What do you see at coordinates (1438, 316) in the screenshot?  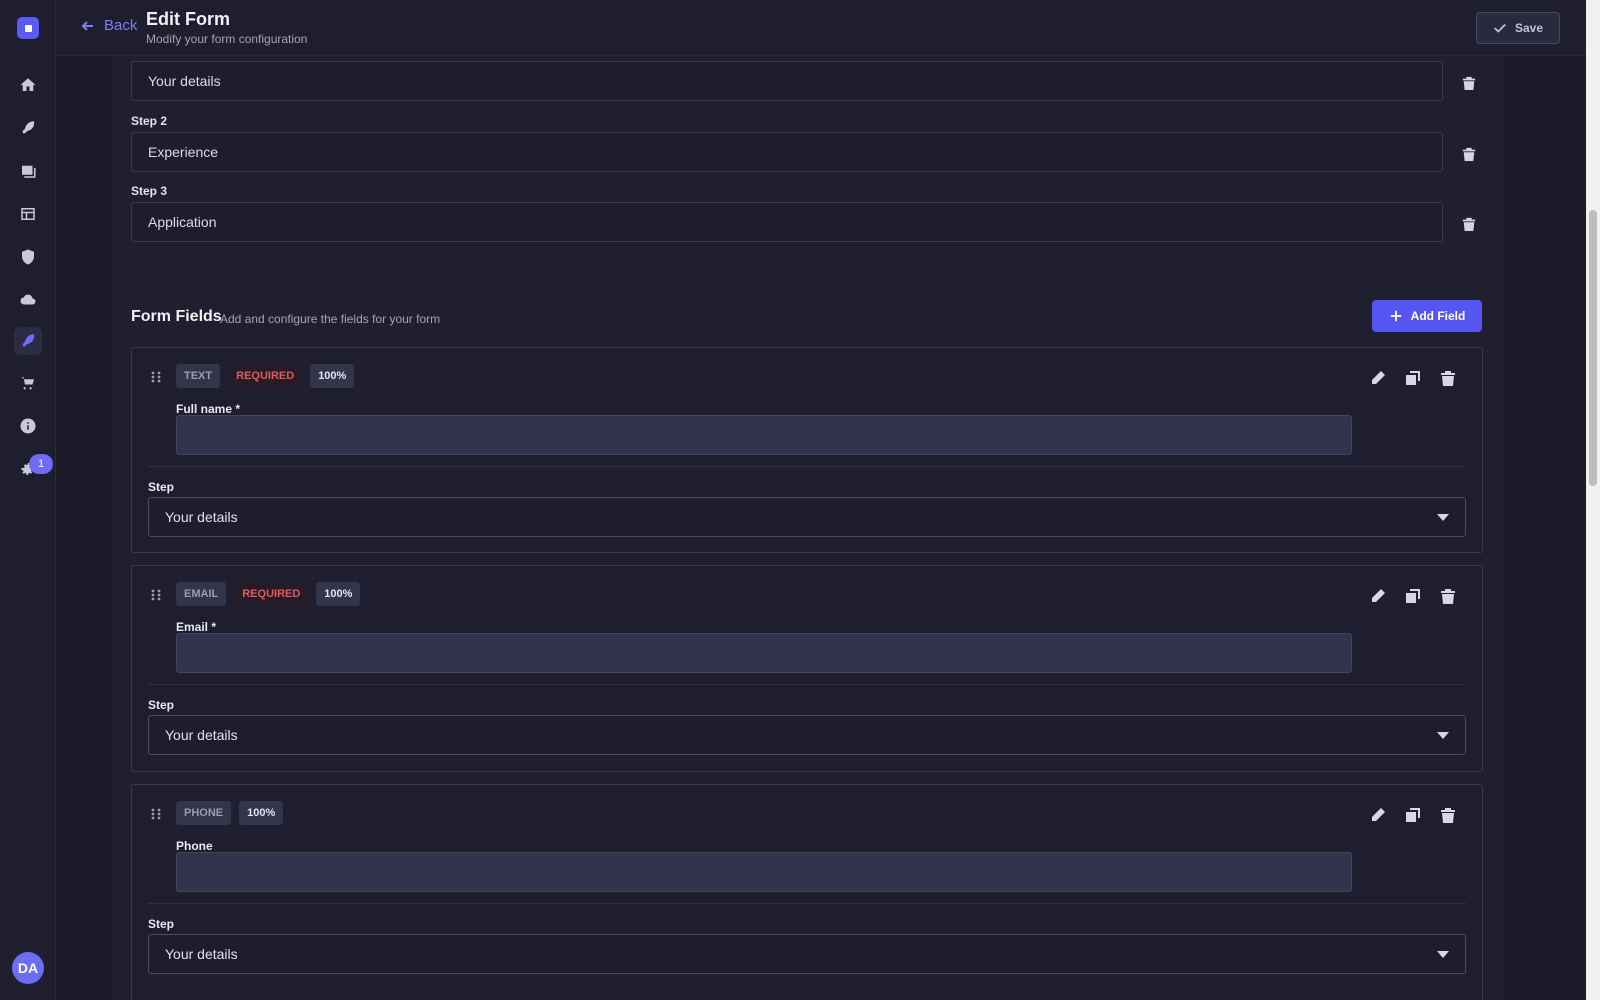 I see `add-field-label: Add Field` at bounding box center [1438, 316].